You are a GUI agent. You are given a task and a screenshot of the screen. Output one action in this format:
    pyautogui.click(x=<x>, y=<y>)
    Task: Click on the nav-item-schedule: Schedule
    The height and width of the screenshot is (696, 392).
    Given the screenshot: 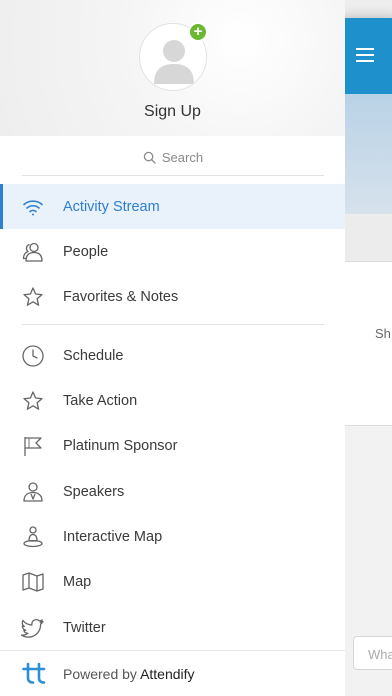 What is the action you would take?
    pyautogui.click(x=172, y=355)
    